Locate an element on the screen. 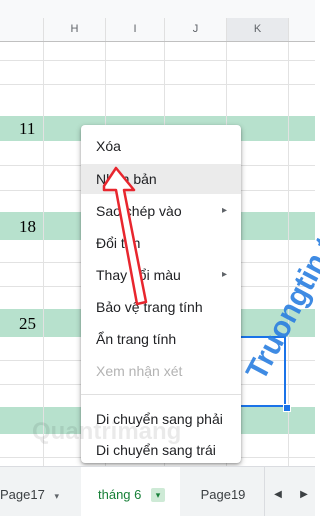 This screenshot has height=524, width=320. sheet-tab-bar: Page17 ▾ tháng 6 ▾ Page19 ◀ ▶ is located at coordinates (157, 491).